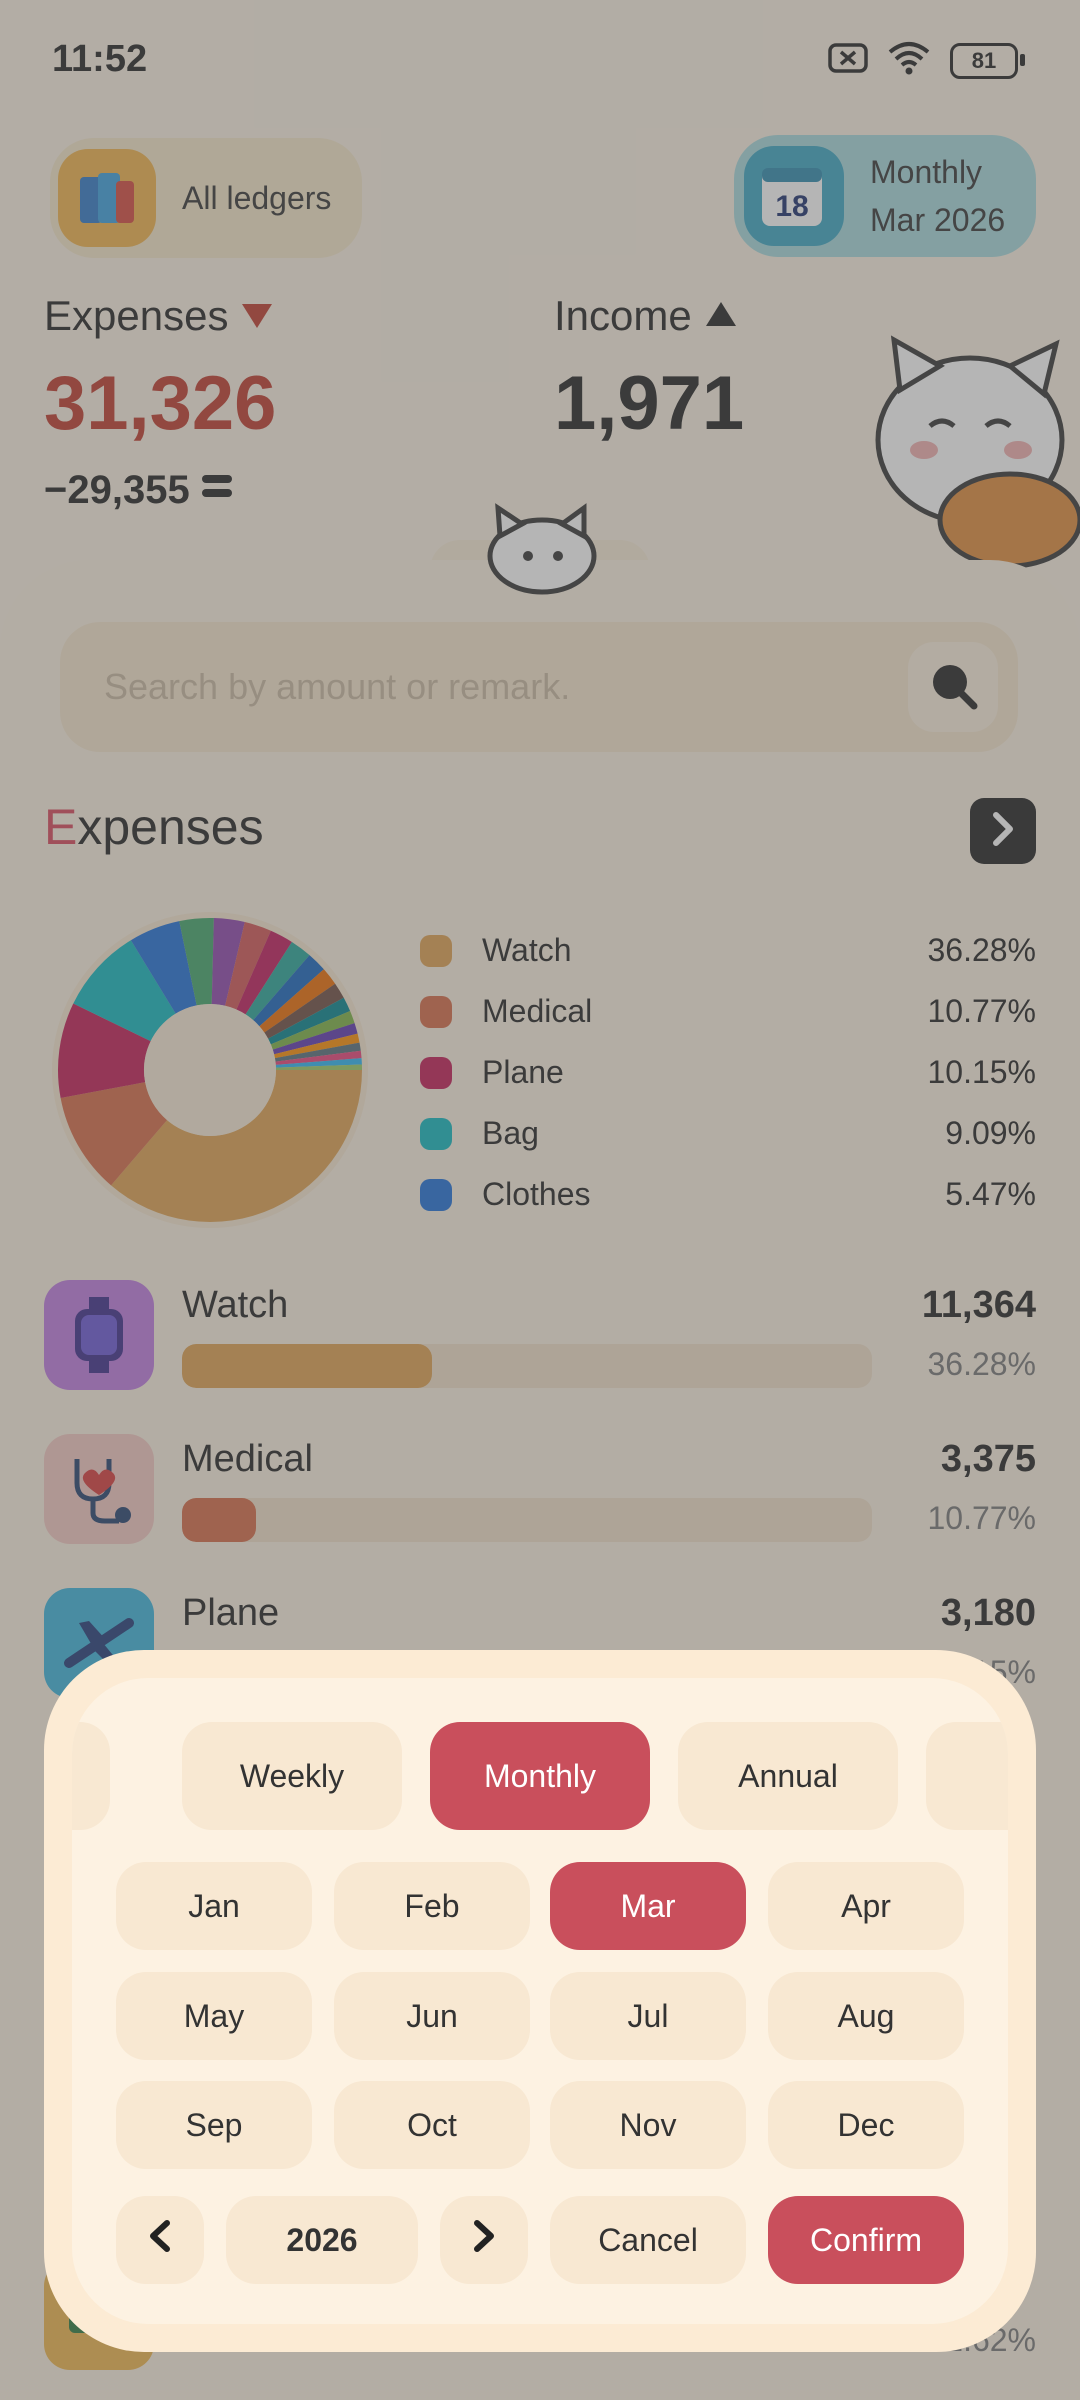 The image size is (1080, 2400). What do you see at coordinates (866, 2016) in the screenshot?
I see `month-chip-aug: Aug` at bounding box center [866, 2016].